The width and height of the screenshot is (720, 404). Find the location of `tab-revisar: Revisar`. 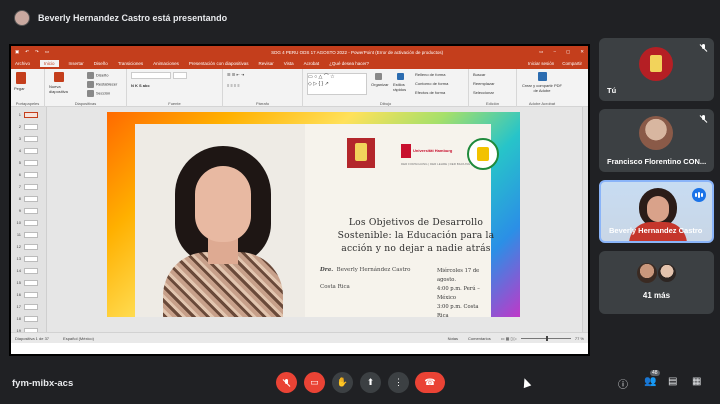

tab-revisar: Revisar is located at coordinates (265, 63).